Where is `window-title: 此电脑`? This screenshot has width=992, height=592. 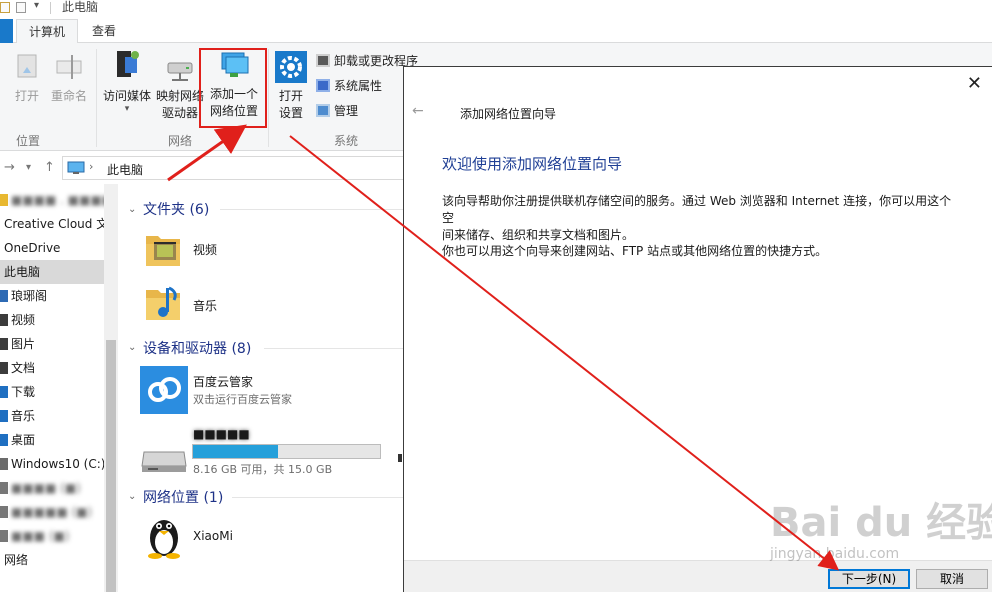
window-title: 此电脑 is located at coordinates (80, 7).